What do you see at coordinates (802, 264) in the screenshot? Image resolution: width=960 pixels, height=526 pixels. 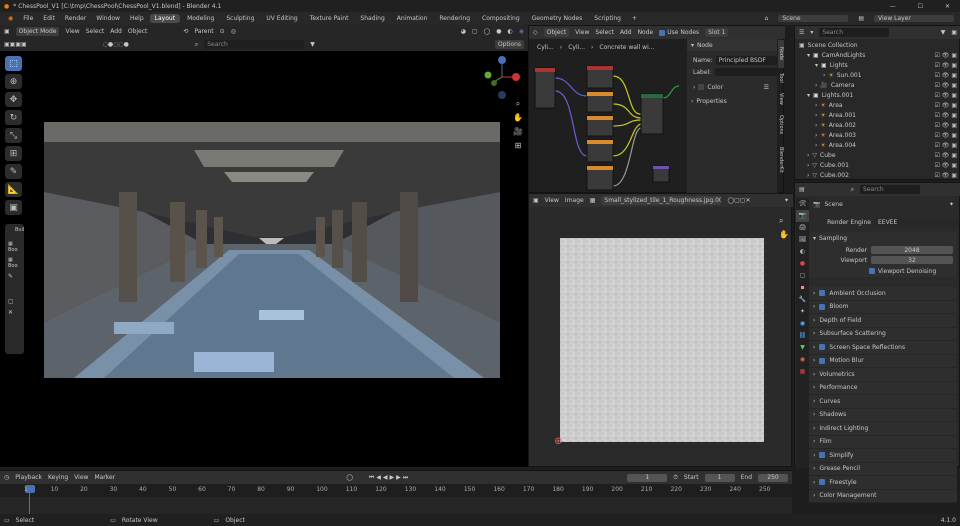 I see `world-tab-icon: ●` at bounding box center [802, 264].